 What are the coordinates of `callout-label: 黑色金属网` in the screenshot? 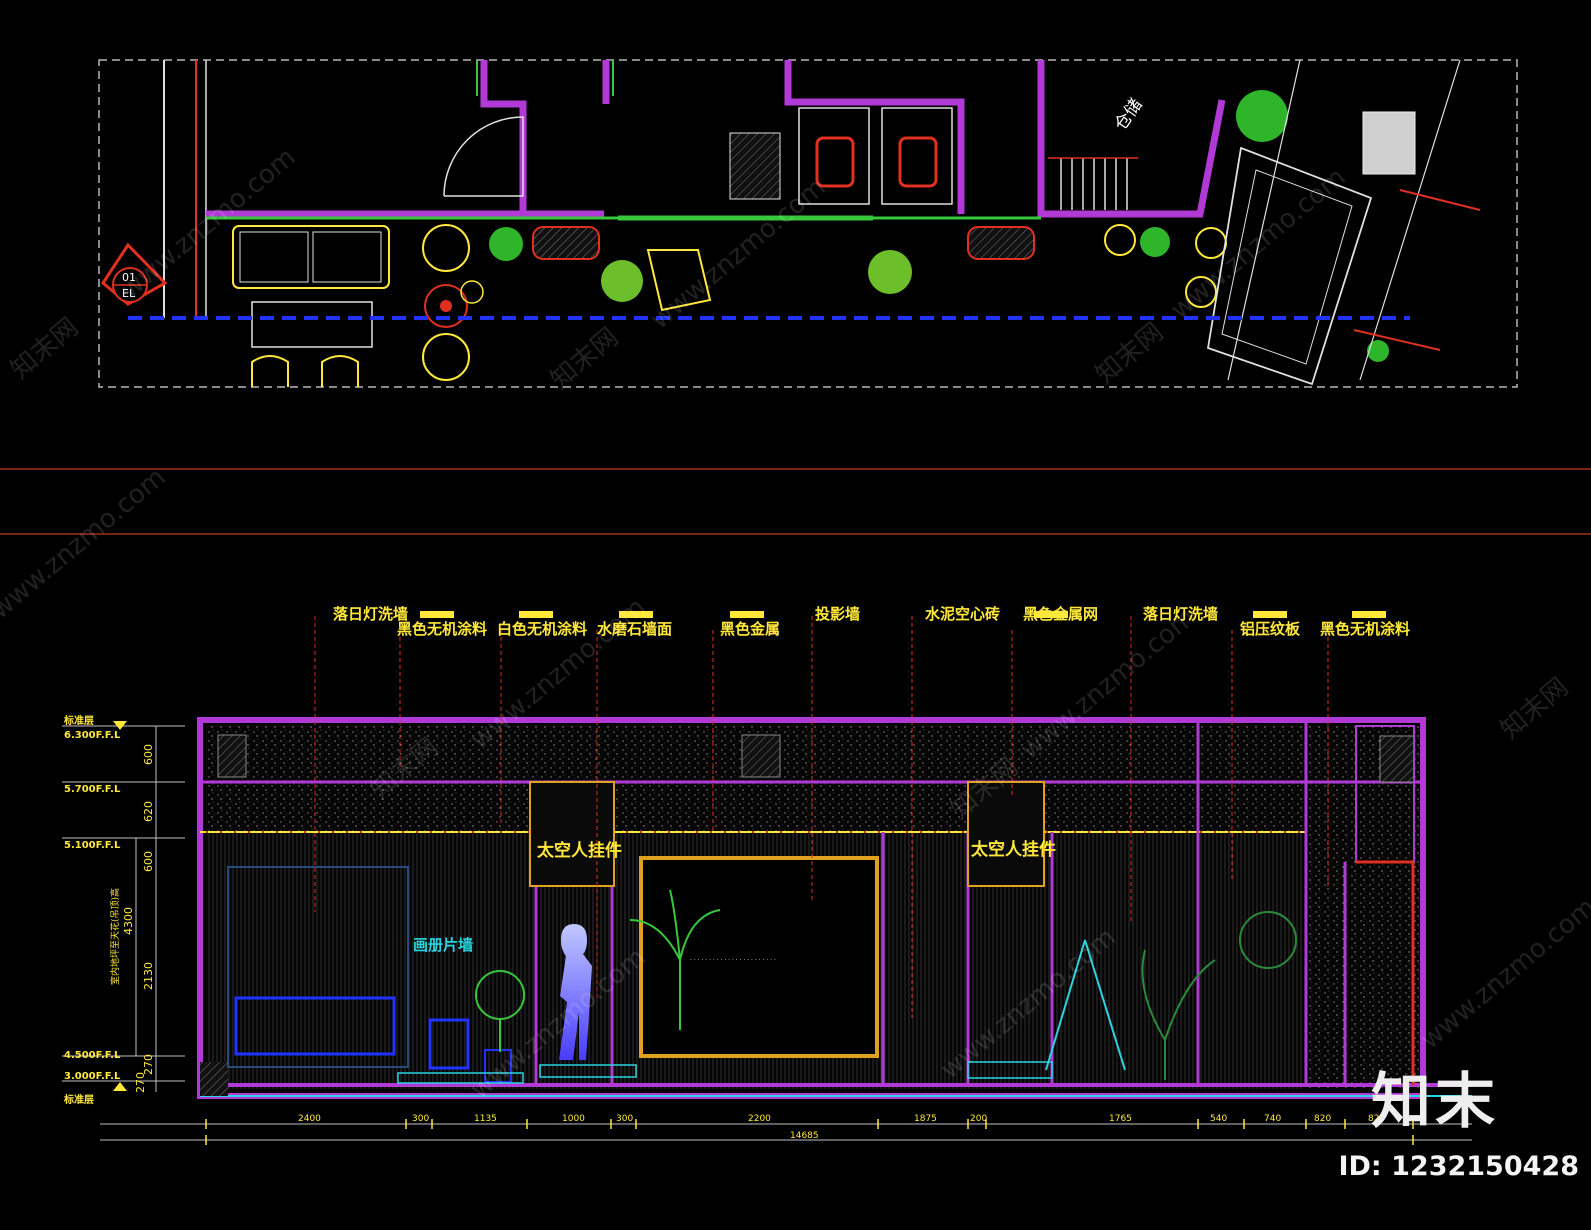 It's located at (1060, 614).